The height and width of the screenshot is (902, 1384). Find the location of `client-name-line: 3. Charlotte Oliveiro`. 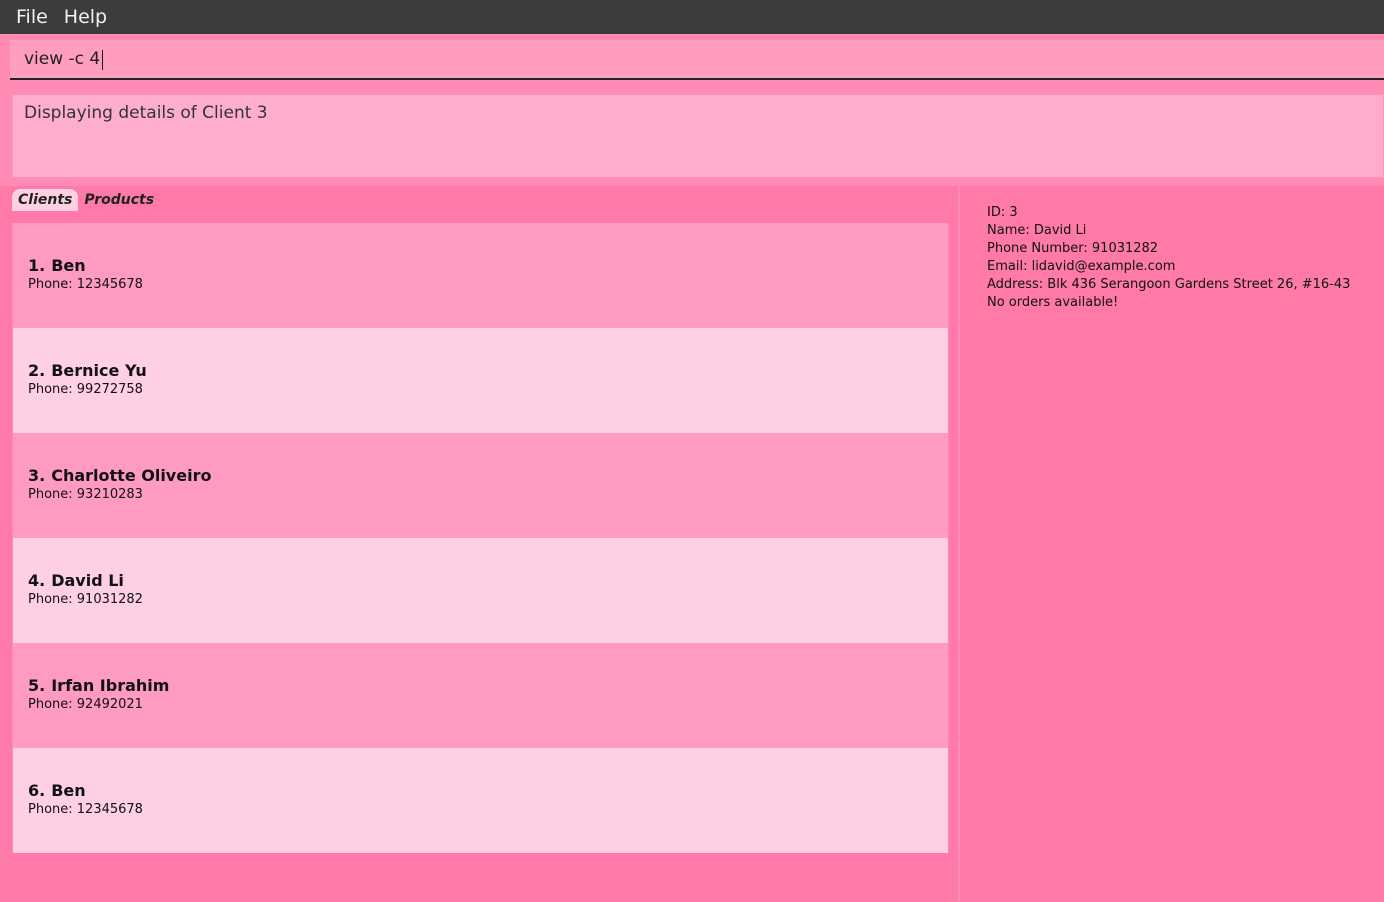

client-name-line: 3. Charlotte Oliveiro is located at coordinates (480, 476).